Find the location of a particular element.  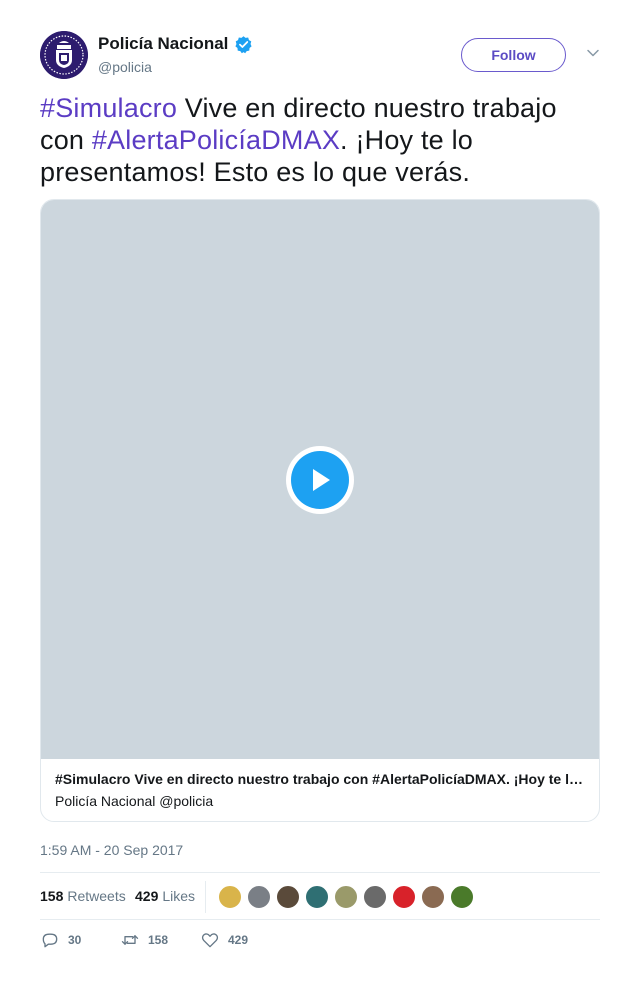

tweet-header: Policía Nacional @policia Follow is located at coordinates (320, 56).